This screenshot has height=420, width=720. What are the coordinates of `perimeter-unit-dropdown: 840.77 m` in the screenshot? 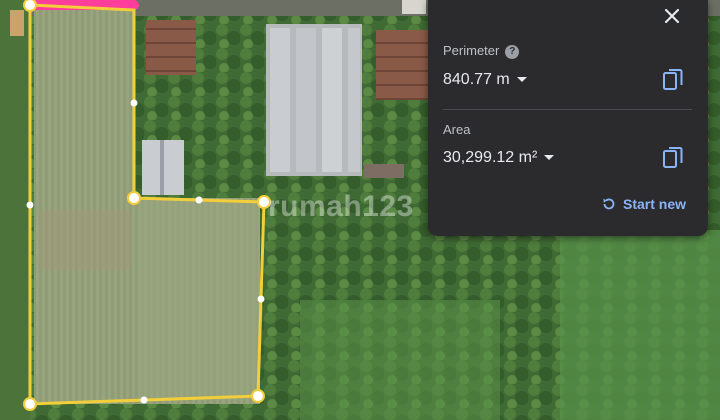 It's located at (485, 80).